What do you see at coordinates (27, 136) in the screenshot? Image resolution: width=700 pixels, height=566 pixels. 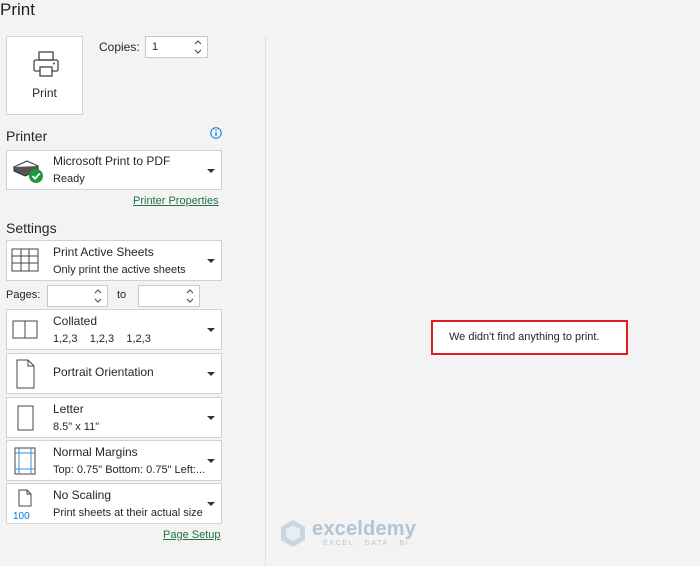 I see `printer-section-title: Printer` at bounding box center [27, 136].